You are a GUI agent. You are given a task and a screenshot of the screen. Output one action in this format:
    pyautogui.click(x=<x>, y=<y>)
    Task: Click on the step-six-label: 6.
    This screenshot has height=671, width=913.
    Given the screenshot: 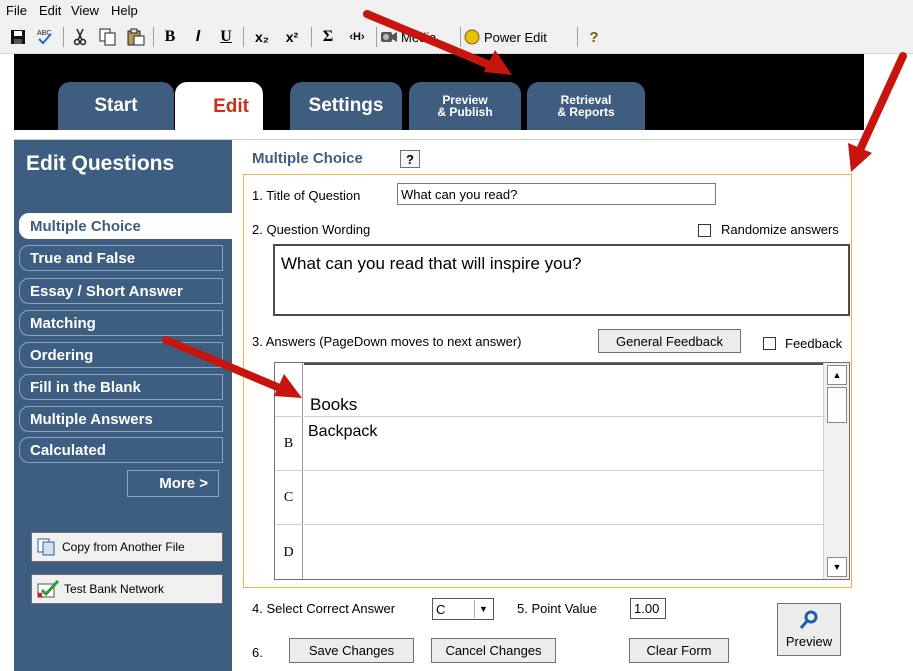 What is the action you would take?
    pyautogui.click(x=257, y=652)
    